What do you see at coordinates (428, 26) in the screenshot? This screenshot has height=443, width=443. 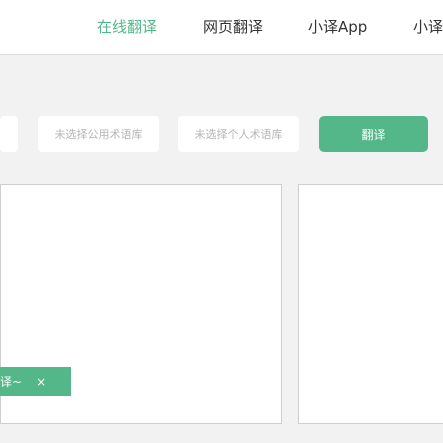 I see `nav-item-more: 小译` at bounding box center [428, 26].